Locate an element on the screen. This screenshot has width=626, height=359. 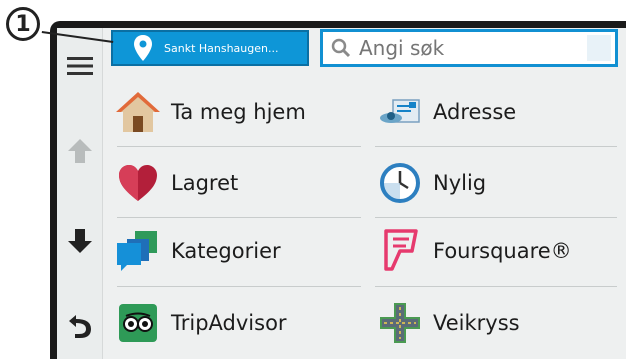
foursquare-icon is located at coordinates (400, 251).